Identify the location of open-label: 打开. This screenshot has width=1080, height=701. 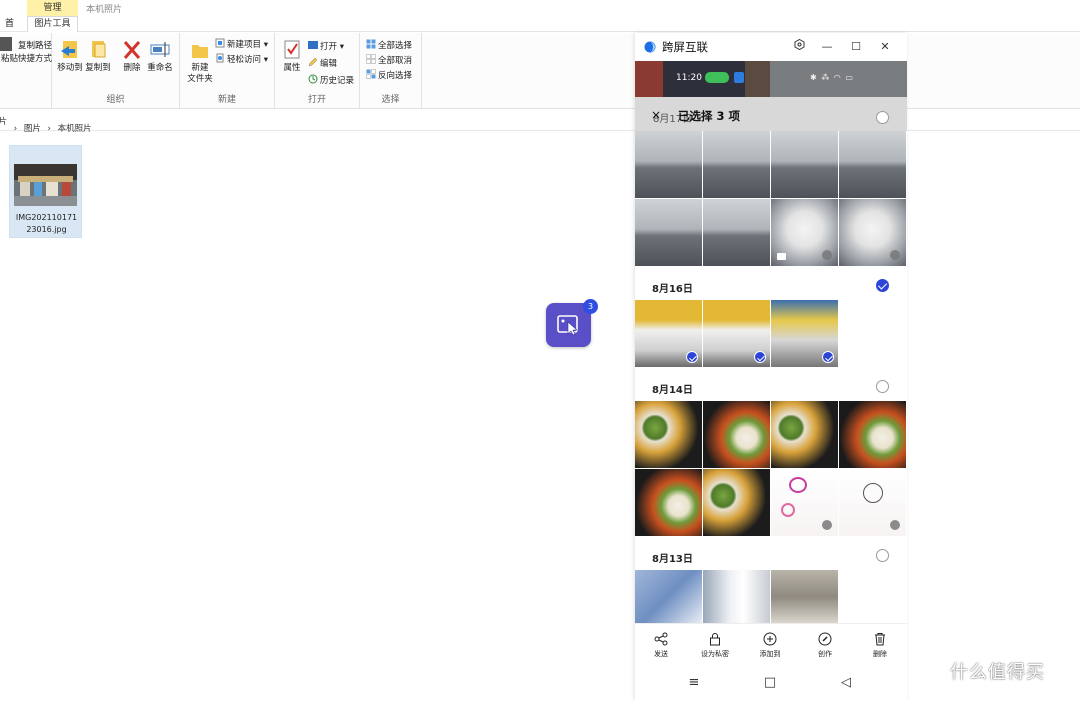
(329, 47).